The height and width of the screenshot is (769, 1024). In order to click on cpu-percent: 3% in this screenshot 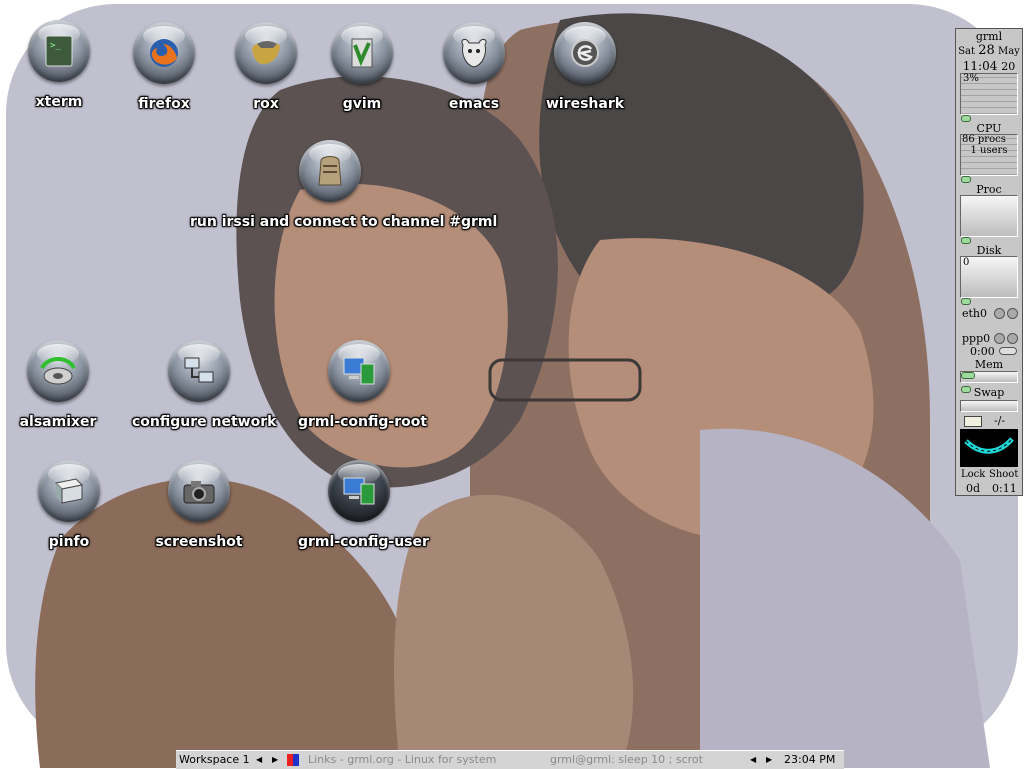, I will do `click(971, 78)`.